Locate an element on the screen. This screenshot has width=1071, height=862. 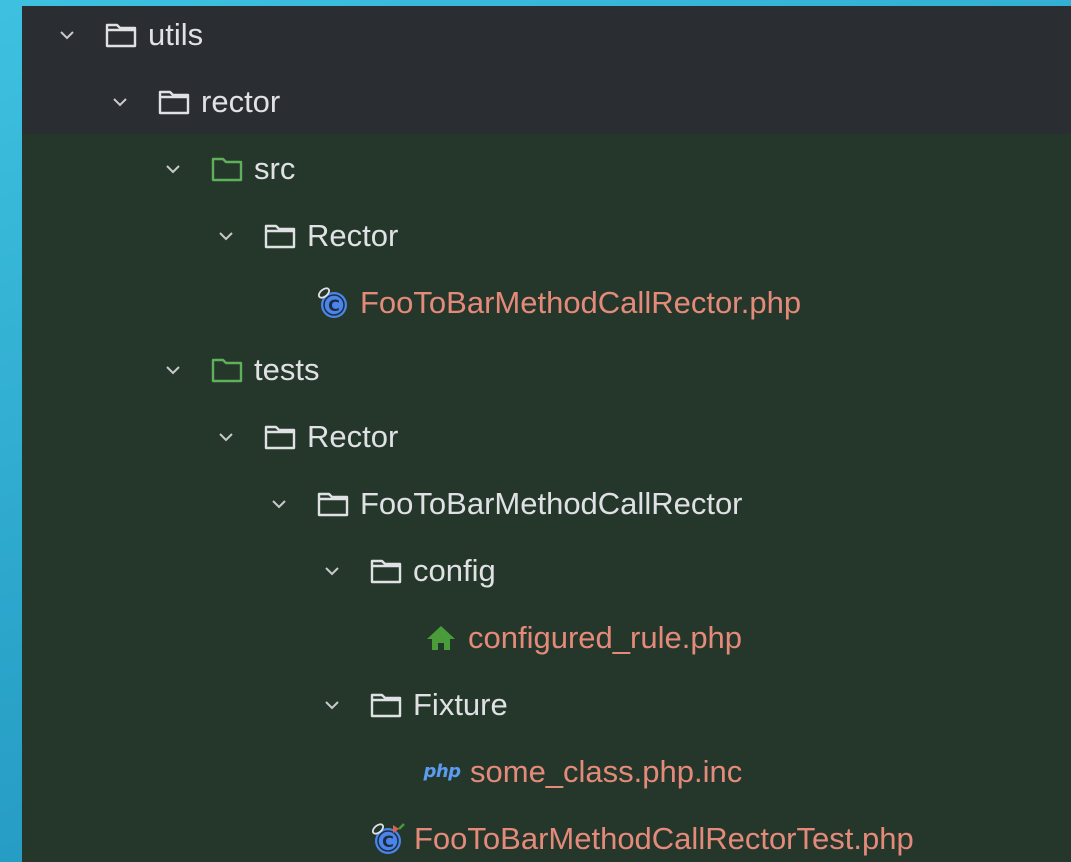
tree-item-utils: utils is located at coordinates (546, 37).